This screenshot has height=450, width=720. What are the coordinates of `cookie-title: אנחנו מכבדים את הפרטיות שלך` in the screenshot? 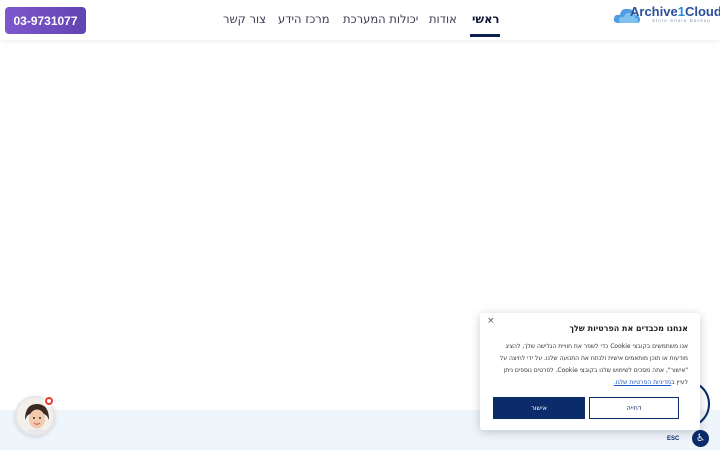 It's located at (628, 328).